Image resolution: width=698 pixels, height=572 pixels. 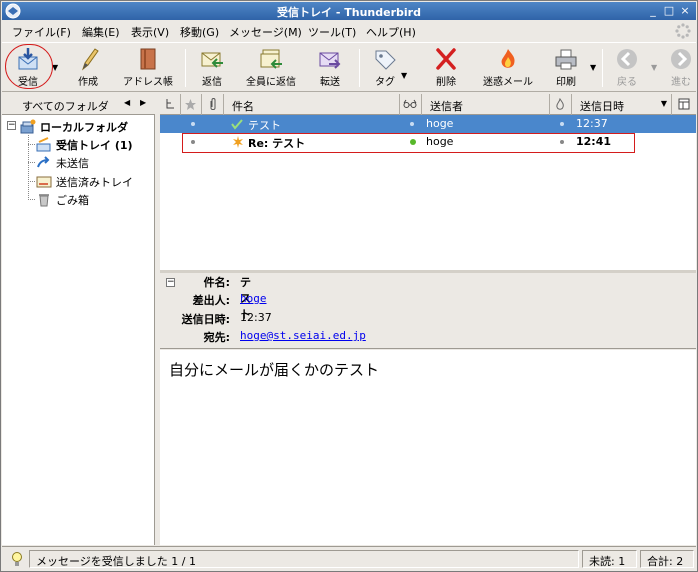 I want to click on delete-label: 削除, so click(x=446, y=82).